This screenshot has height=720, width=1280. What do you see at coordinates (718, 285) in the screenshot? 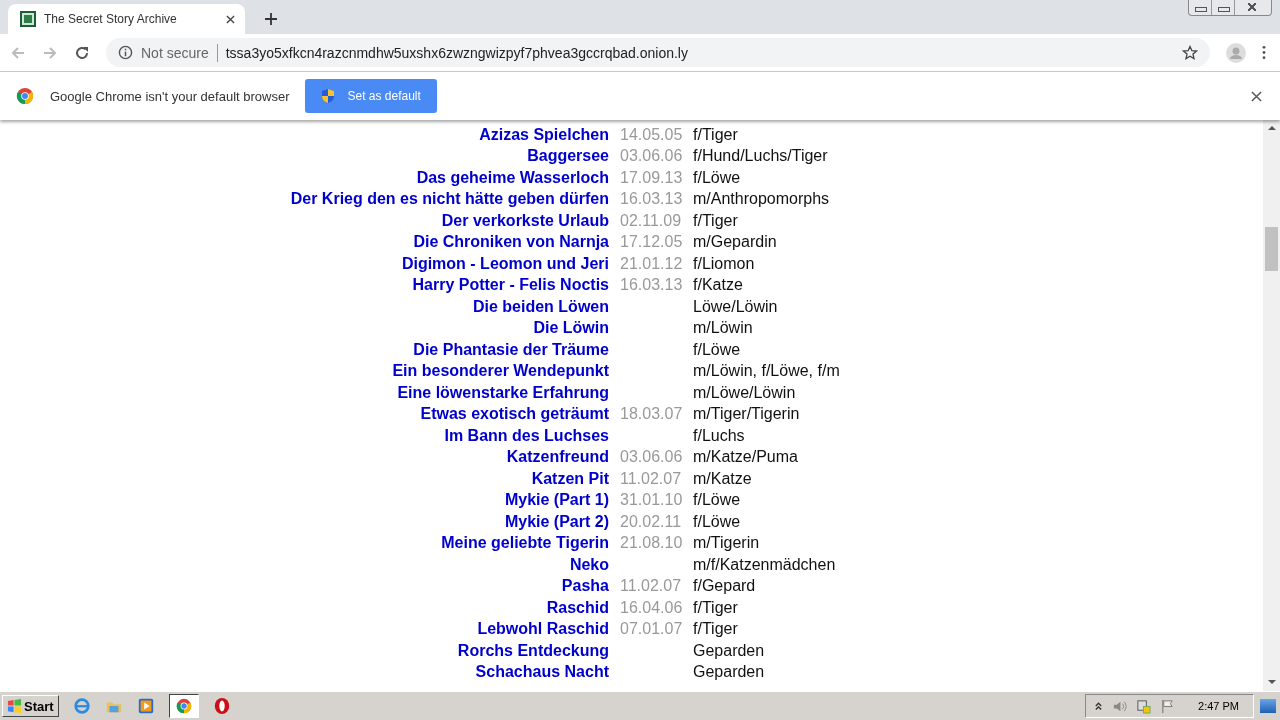
I see `story-genre: f/Katze` at bounding box center [718, 285].